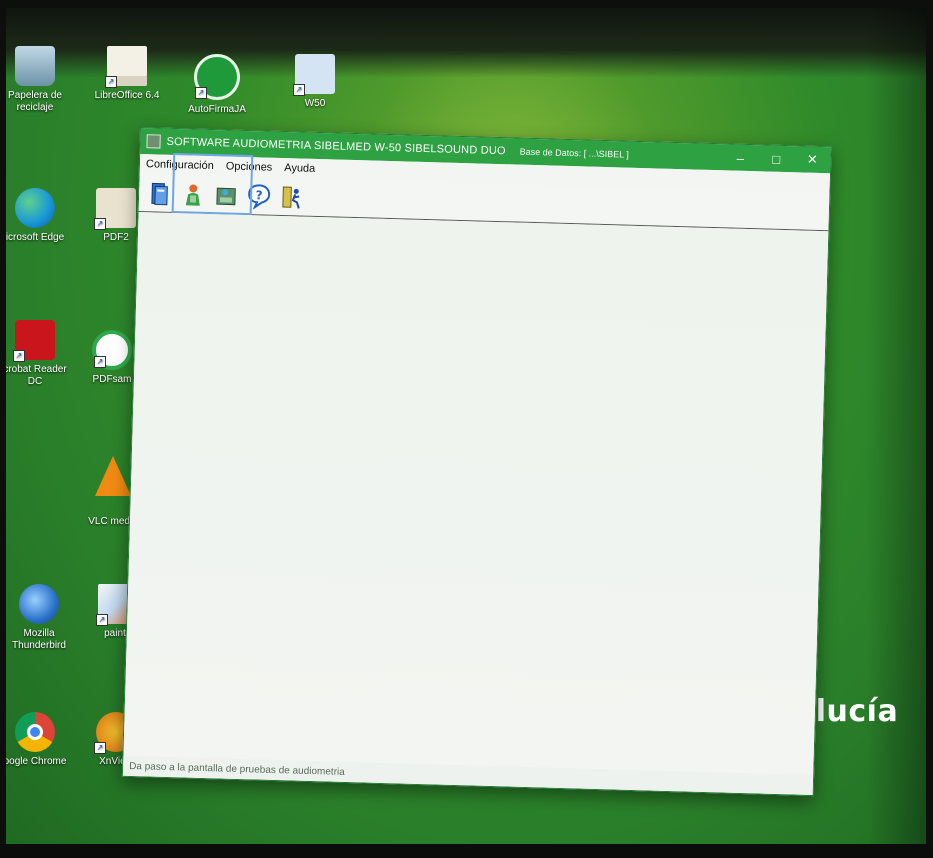 Image resolution: width=933 pixels, height=858 pixels. I want to click on edge-icon, so click(35, 208).